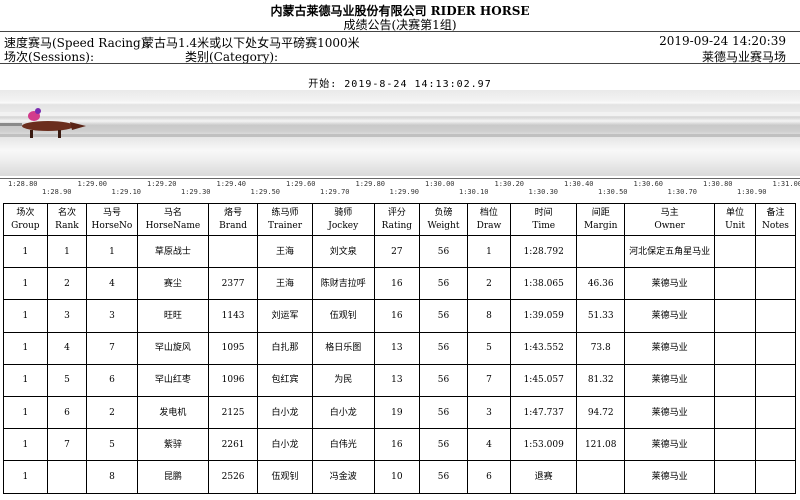 This screenshot has width=800, height=500. I want to click on table-cell: 河北保定五角星马业, so click(670, 251).